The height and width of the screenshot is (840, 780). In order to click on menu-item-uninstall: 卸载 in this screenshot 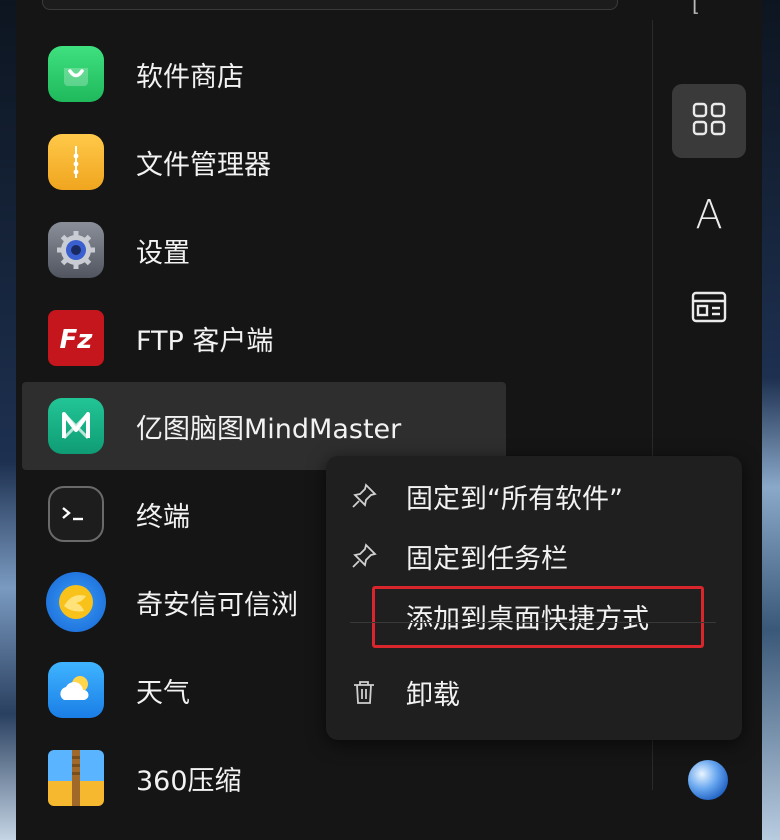, I will do `click(534, 692)`.